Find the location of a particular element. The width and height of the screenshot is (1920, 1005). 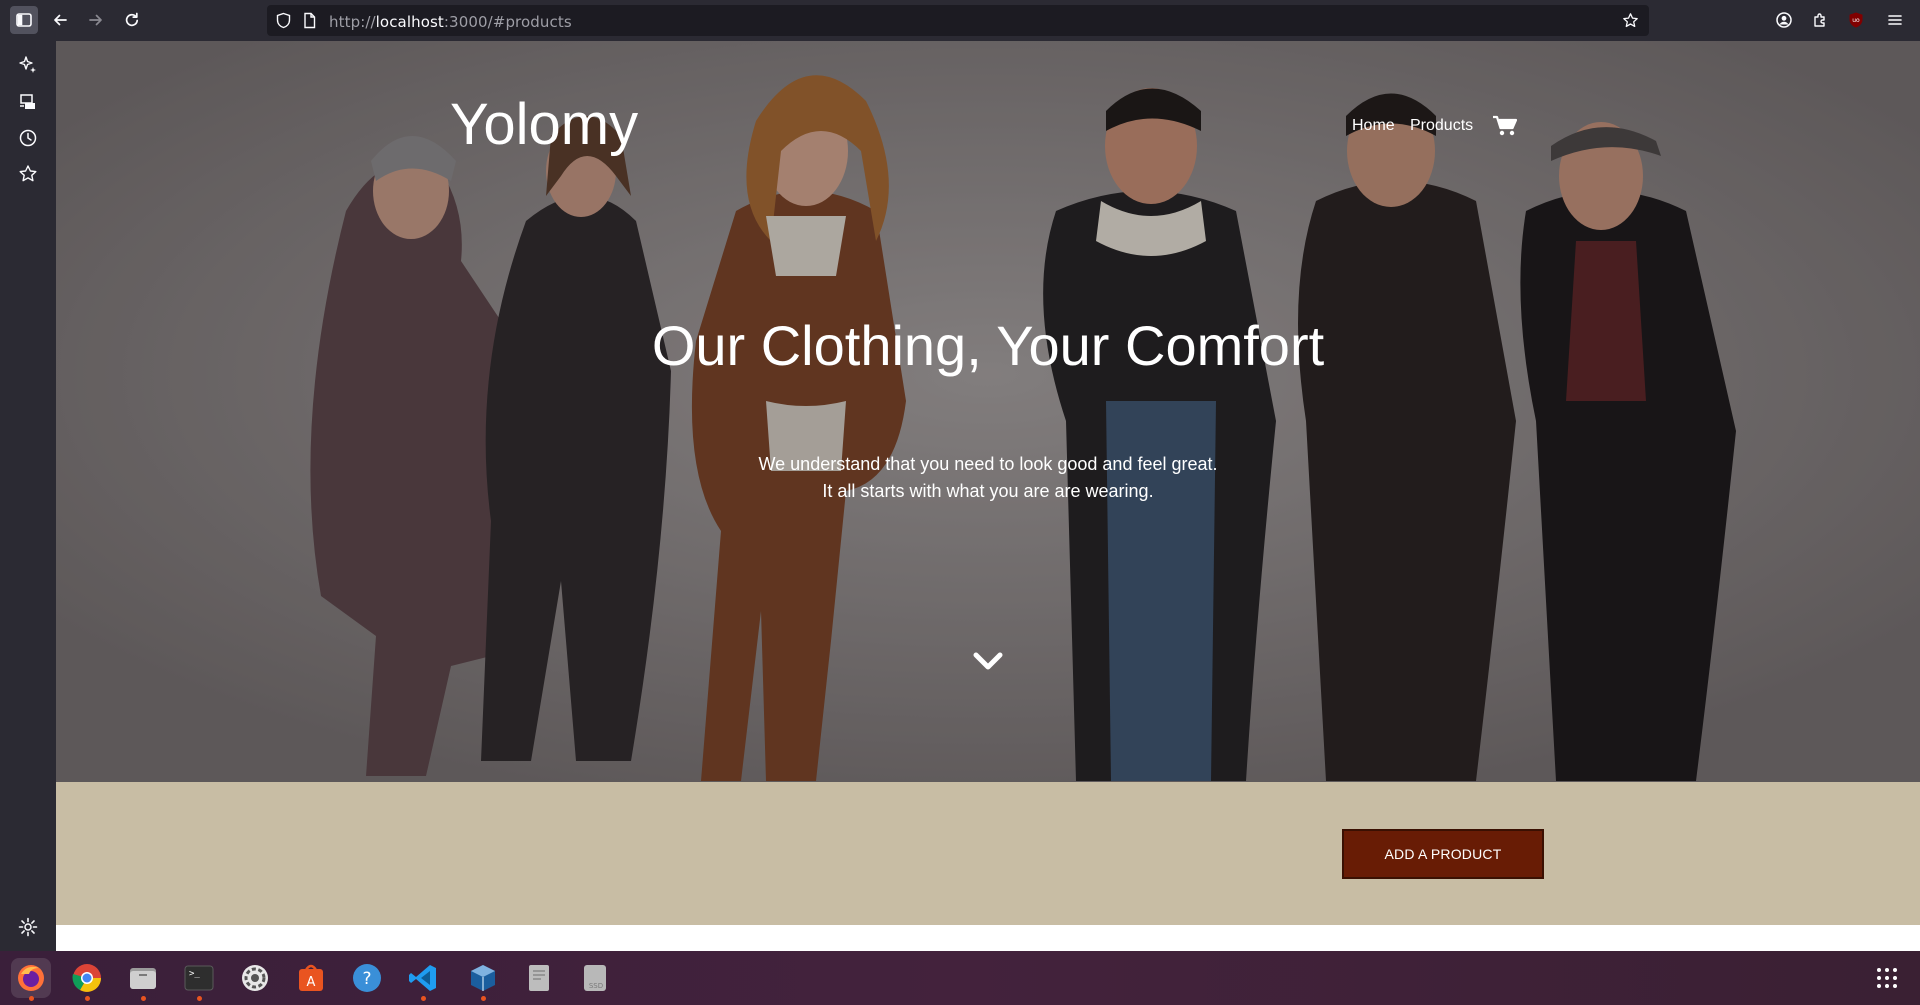

dock-show-apps is located at coordinates (1887, 978).